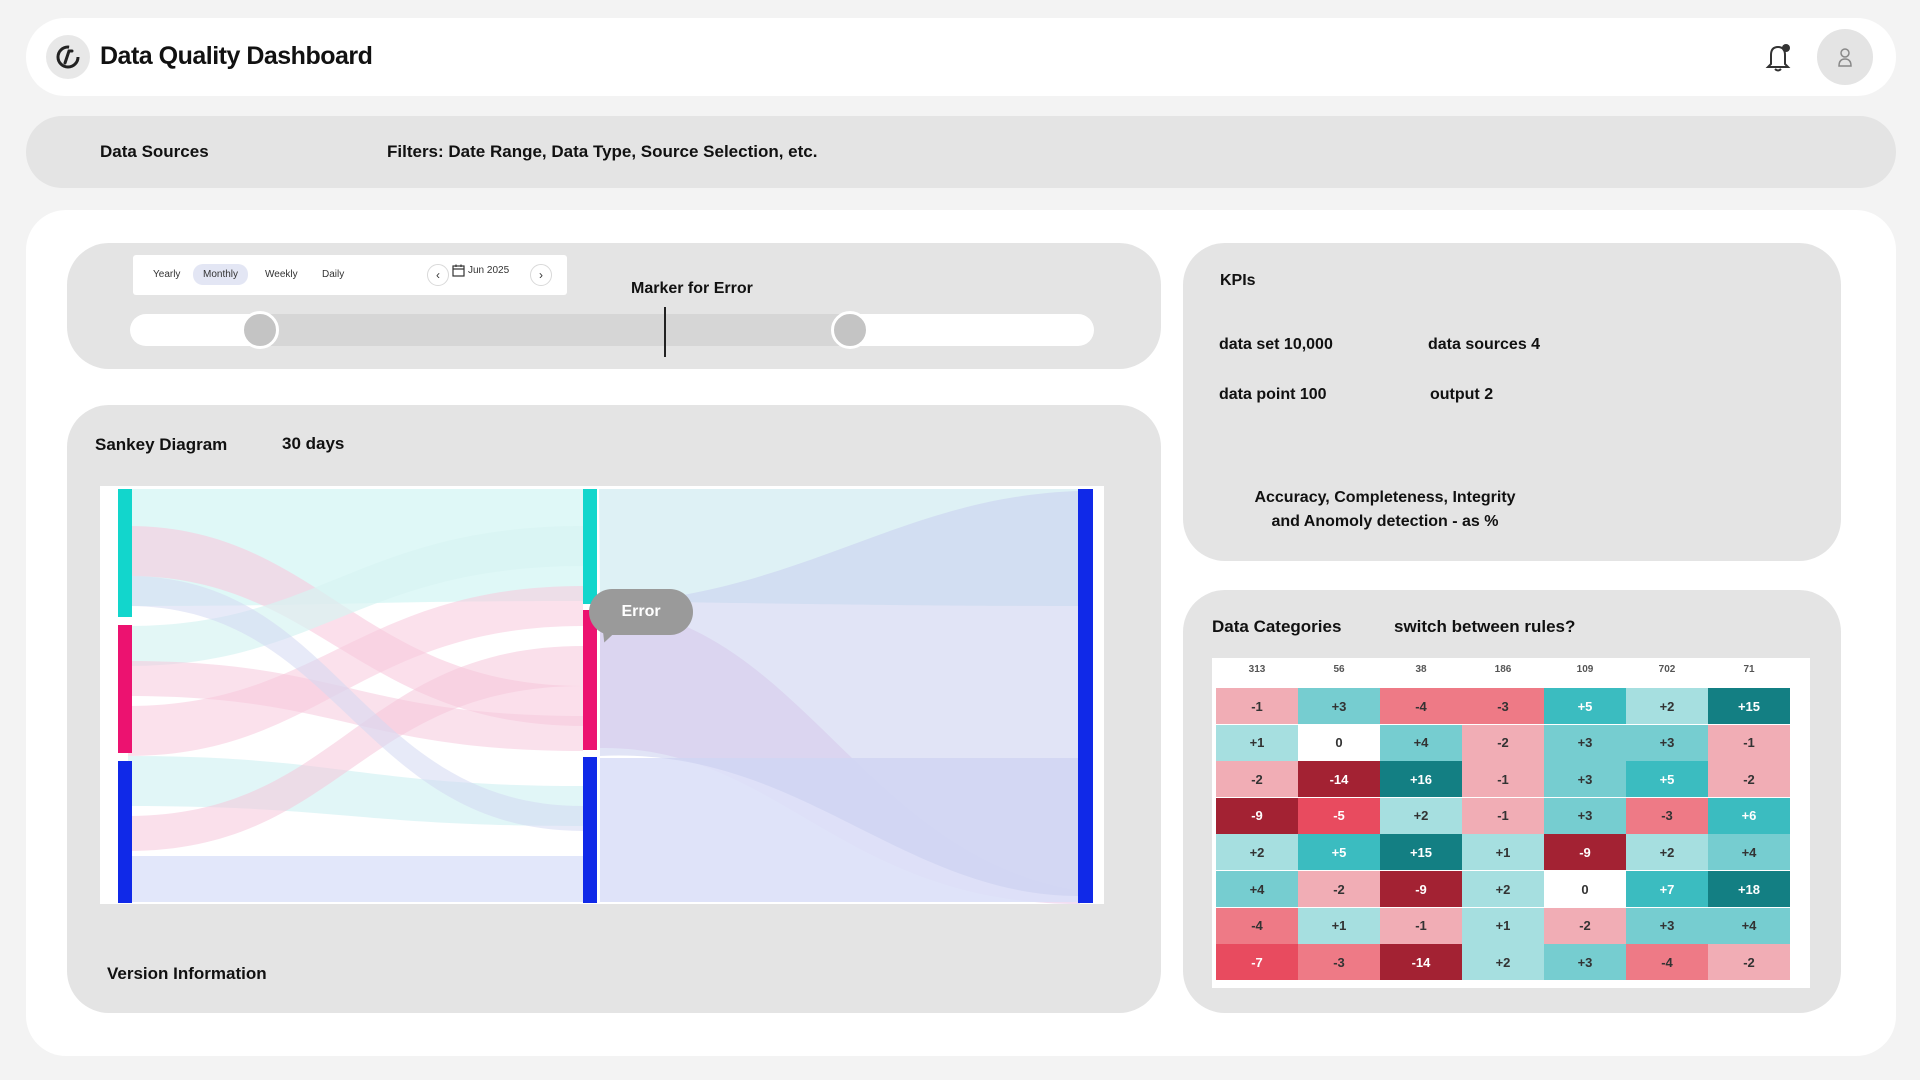 The image size is (1920, 1080). I want to click on heatmap-column-header: 313, so click(1257, 669).